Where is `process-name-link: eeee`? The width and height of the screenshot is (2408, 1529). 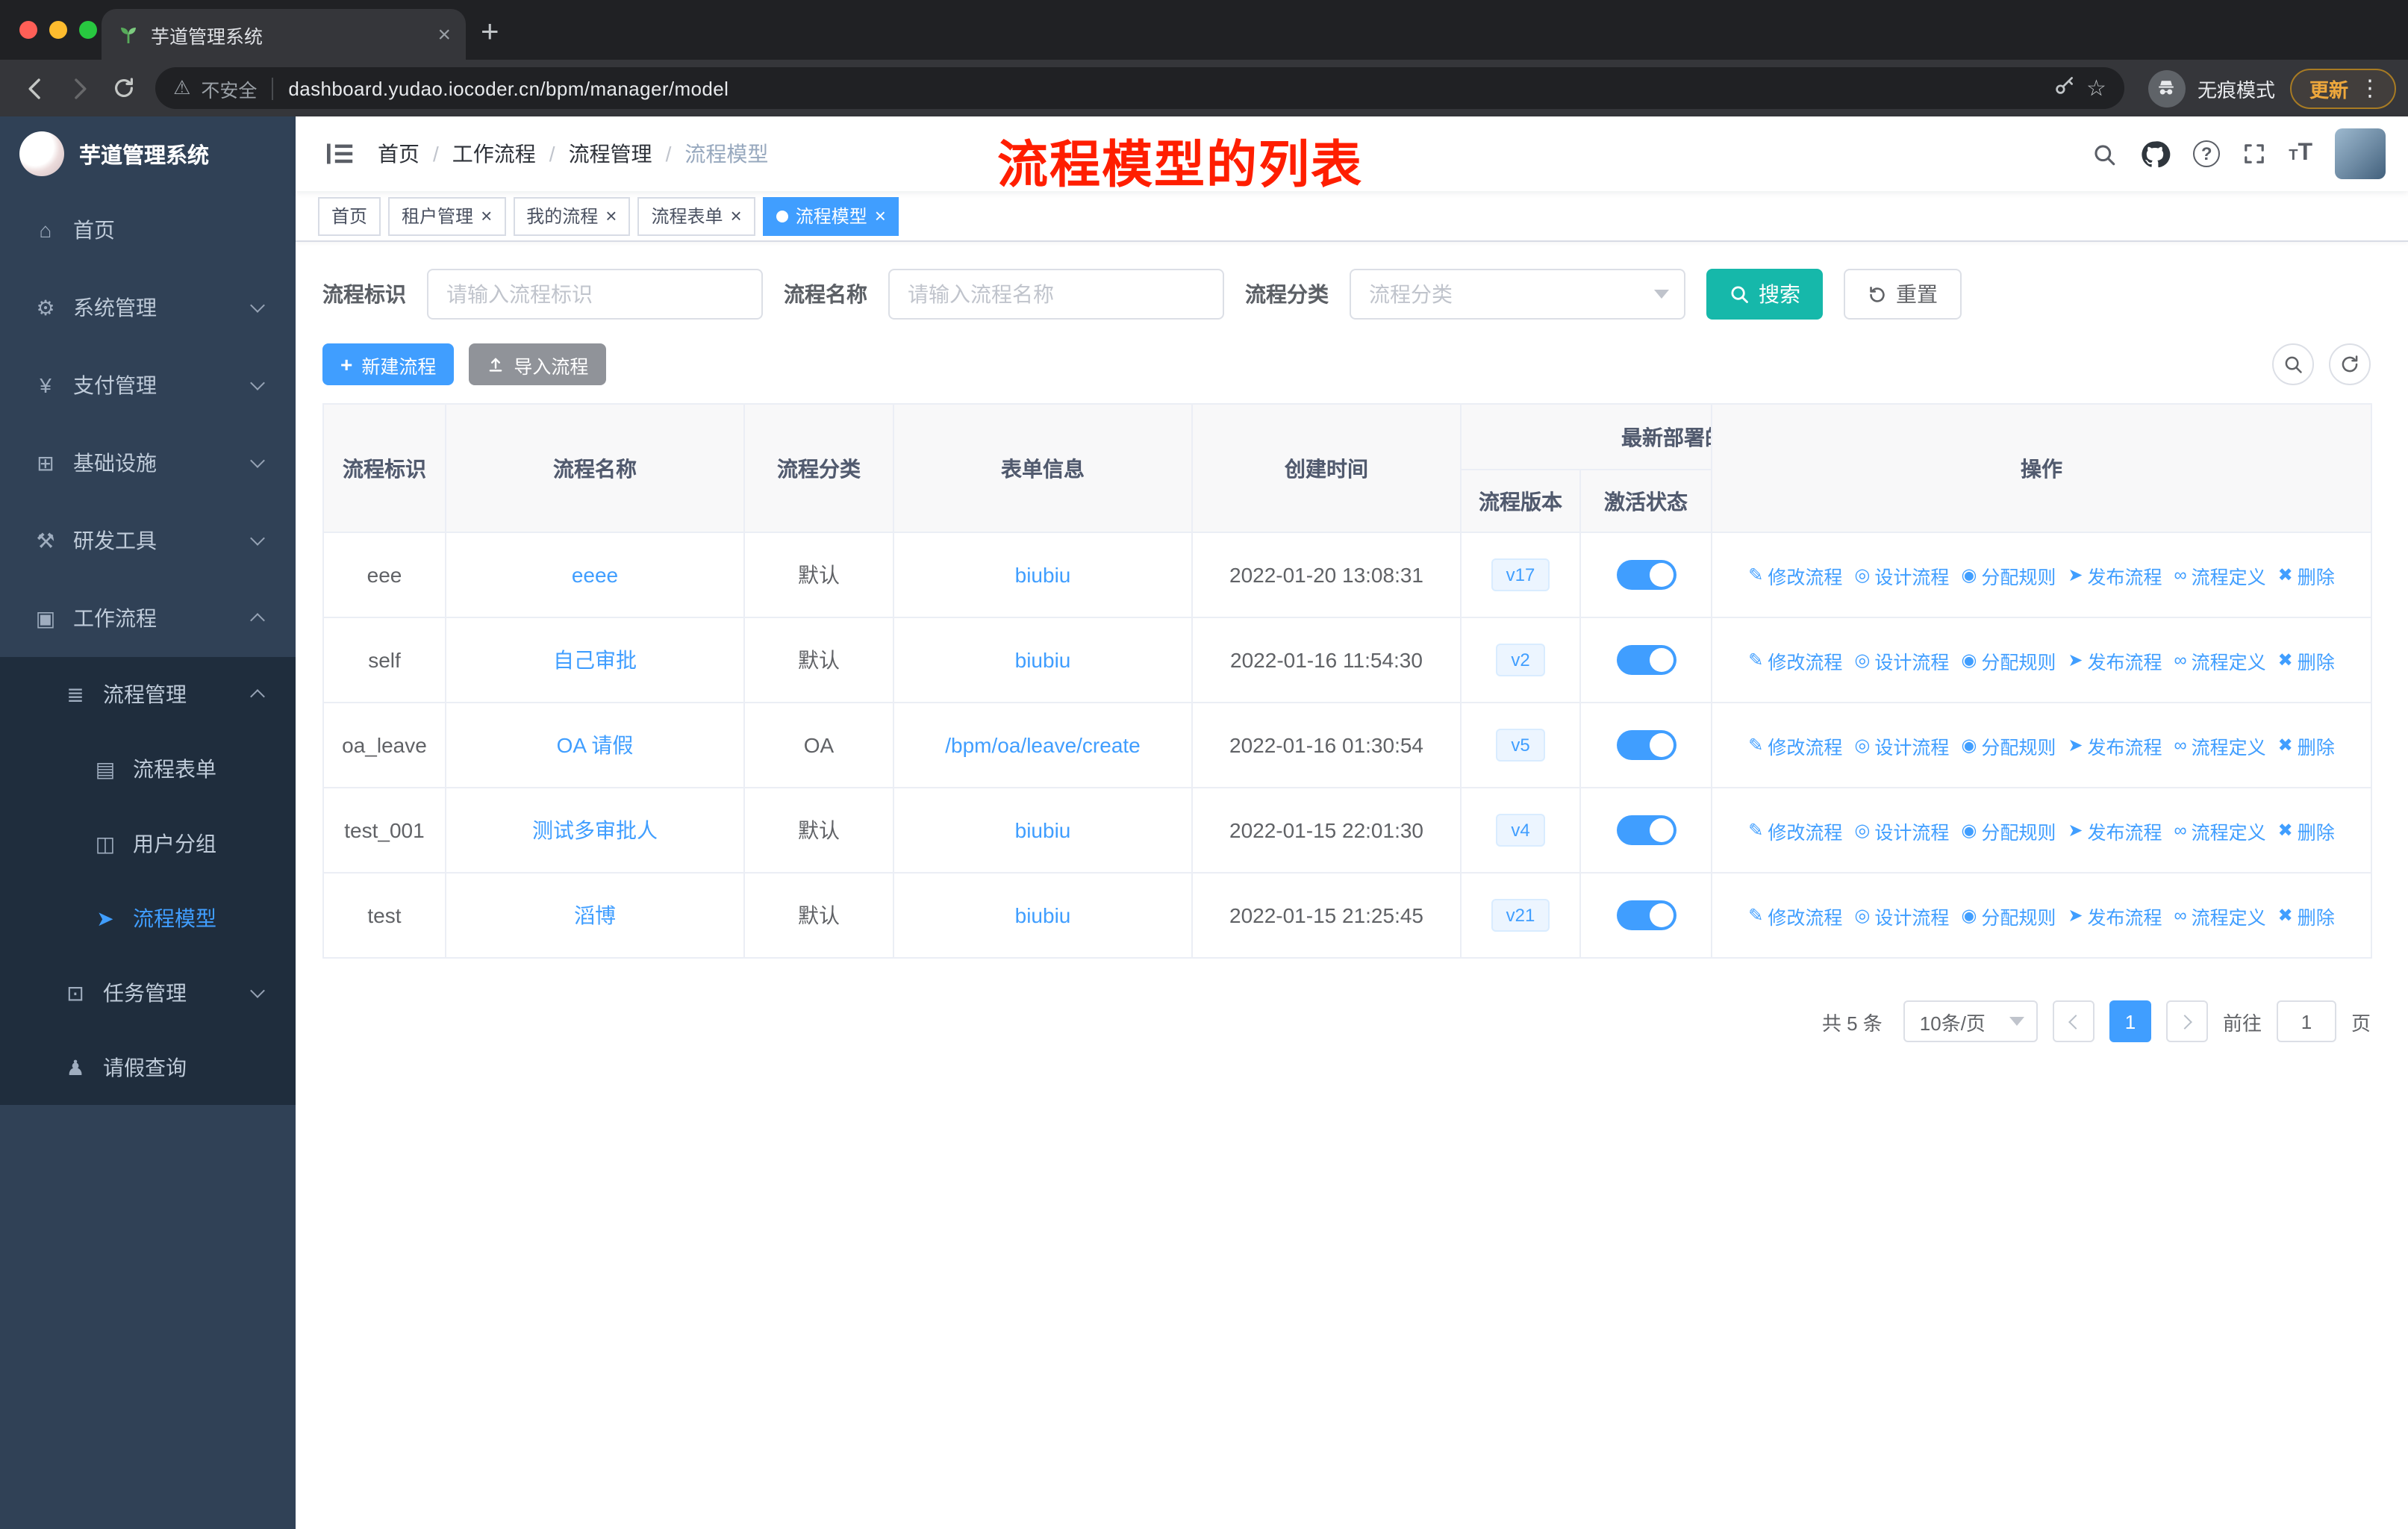 process-name-link: eeee is located at coordinates (595, 575).